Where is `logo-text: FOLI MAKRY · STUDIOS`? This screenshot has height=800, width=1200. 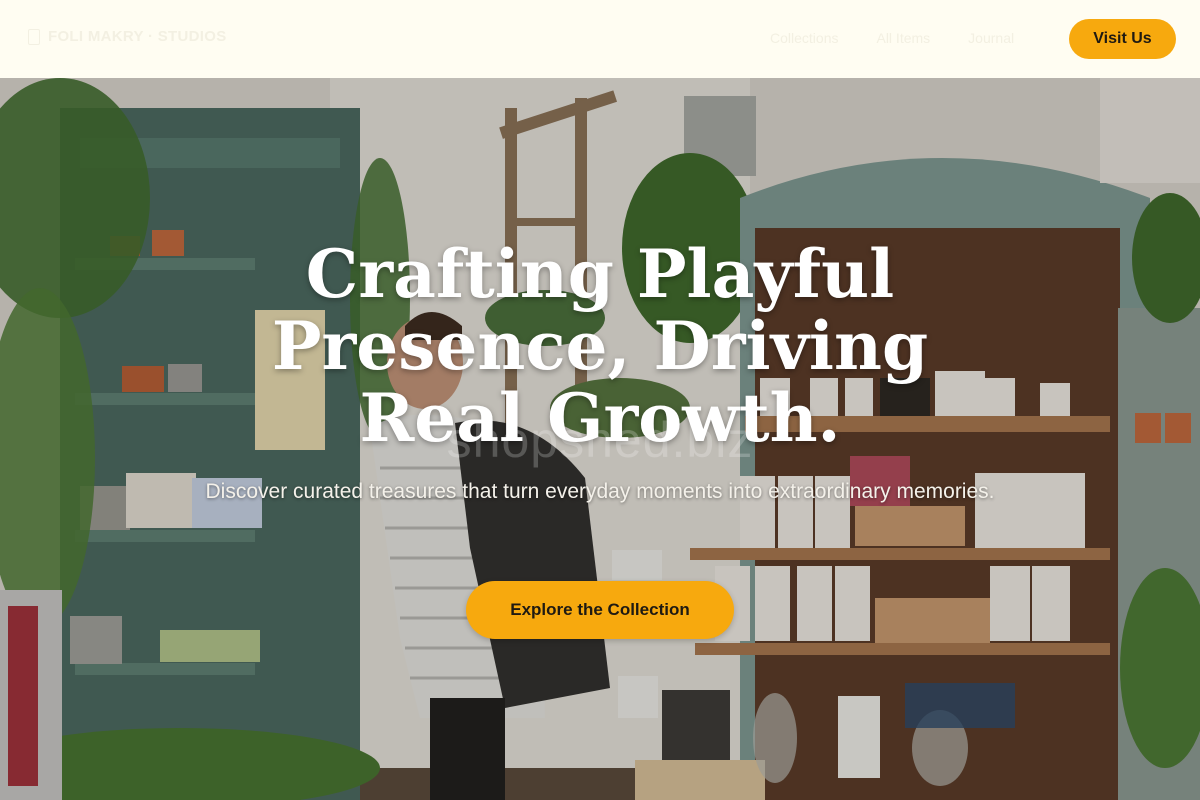 logo-text: FOLI MAKRY · STUDIOS is located at coordinates (137, 36).